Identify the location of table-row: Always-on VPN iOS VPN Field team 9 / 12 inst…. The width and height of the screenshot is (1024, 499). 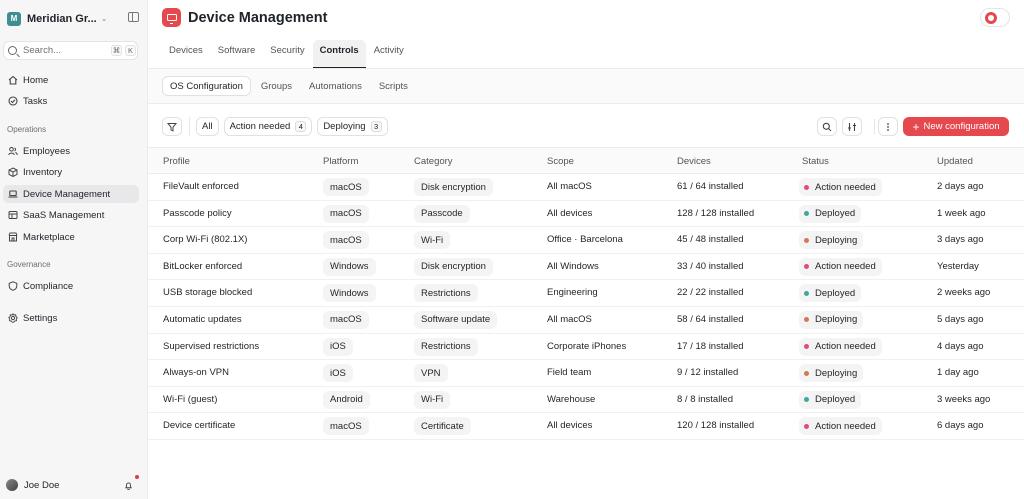
(586, 373).